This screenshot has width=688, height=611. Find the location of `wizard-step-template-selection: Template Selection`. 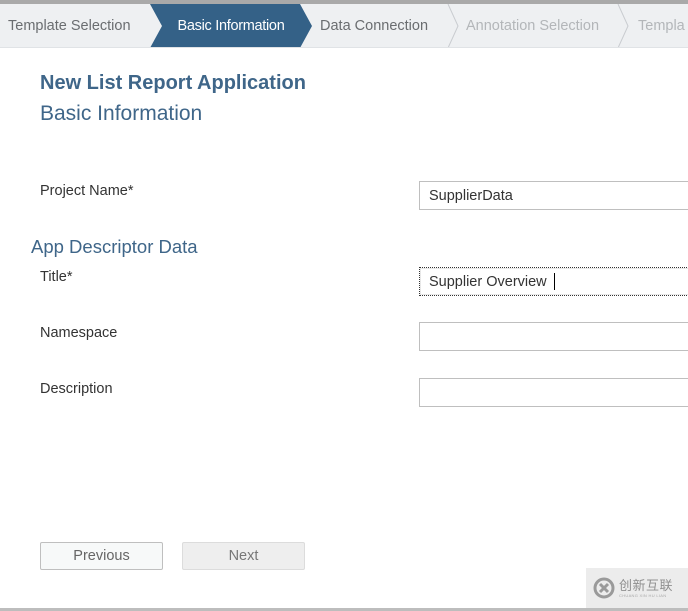

wizard-step-template-selection: Template Selection is located at coordinates (69, 25).